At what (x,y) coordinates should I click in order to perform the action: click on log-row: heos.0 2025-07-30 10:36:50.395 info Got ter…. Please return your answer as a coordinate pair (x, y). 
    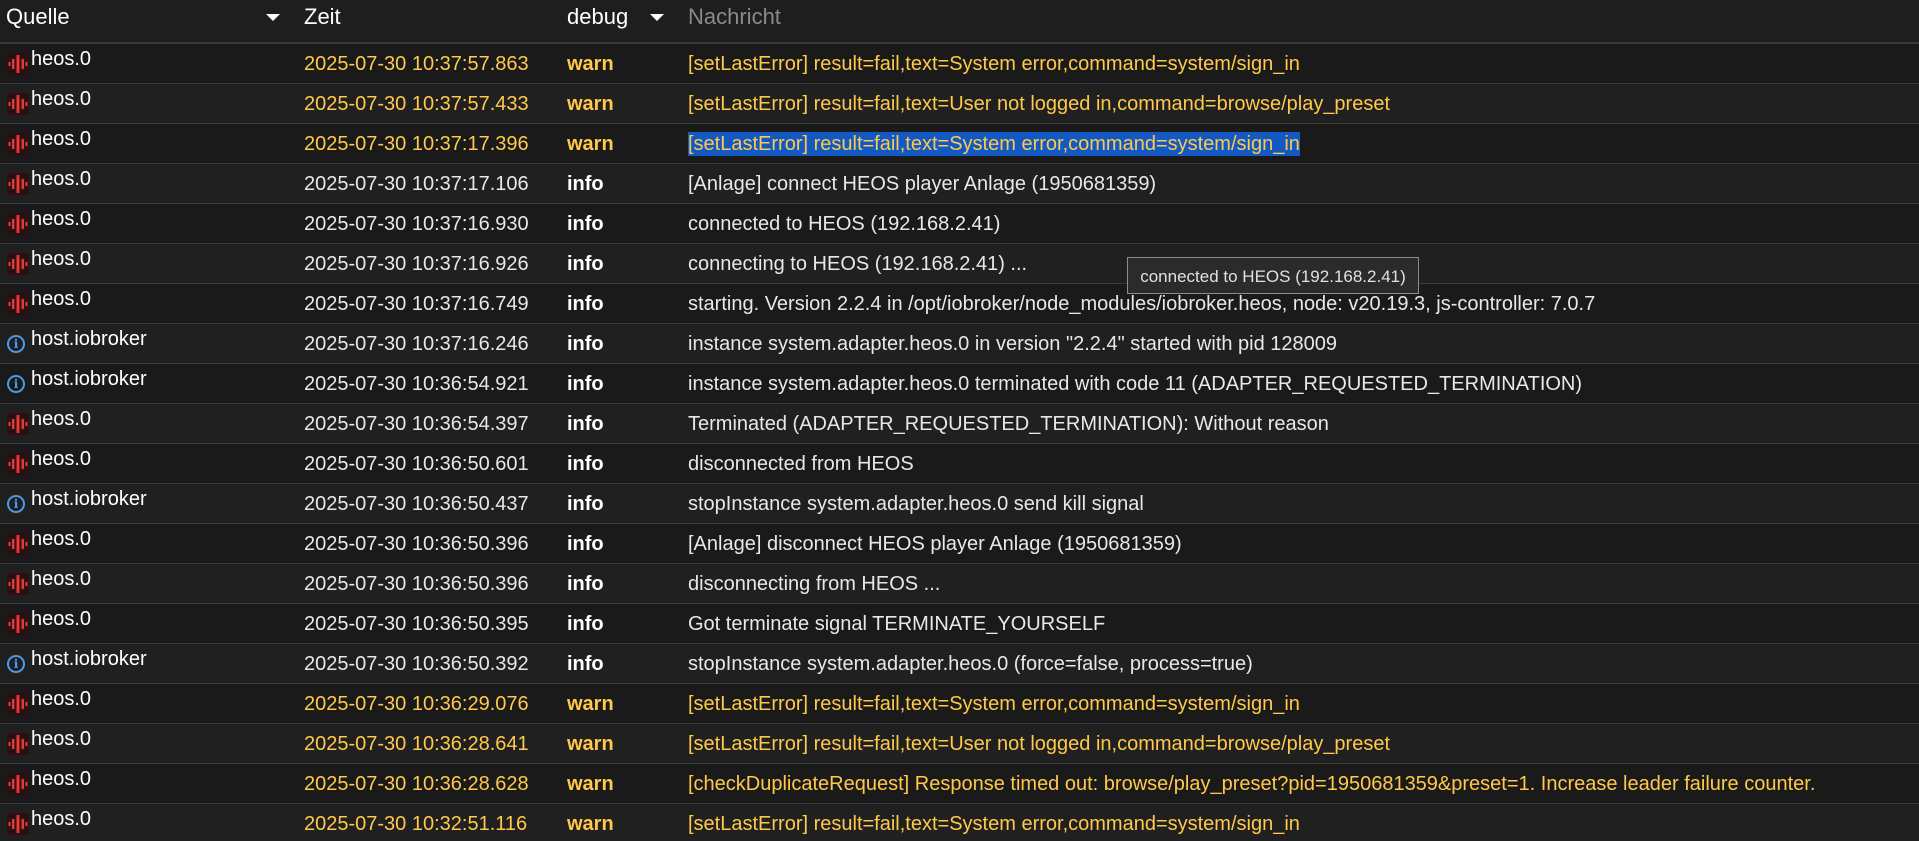
    Looking at the image, I should click on (959, 624).